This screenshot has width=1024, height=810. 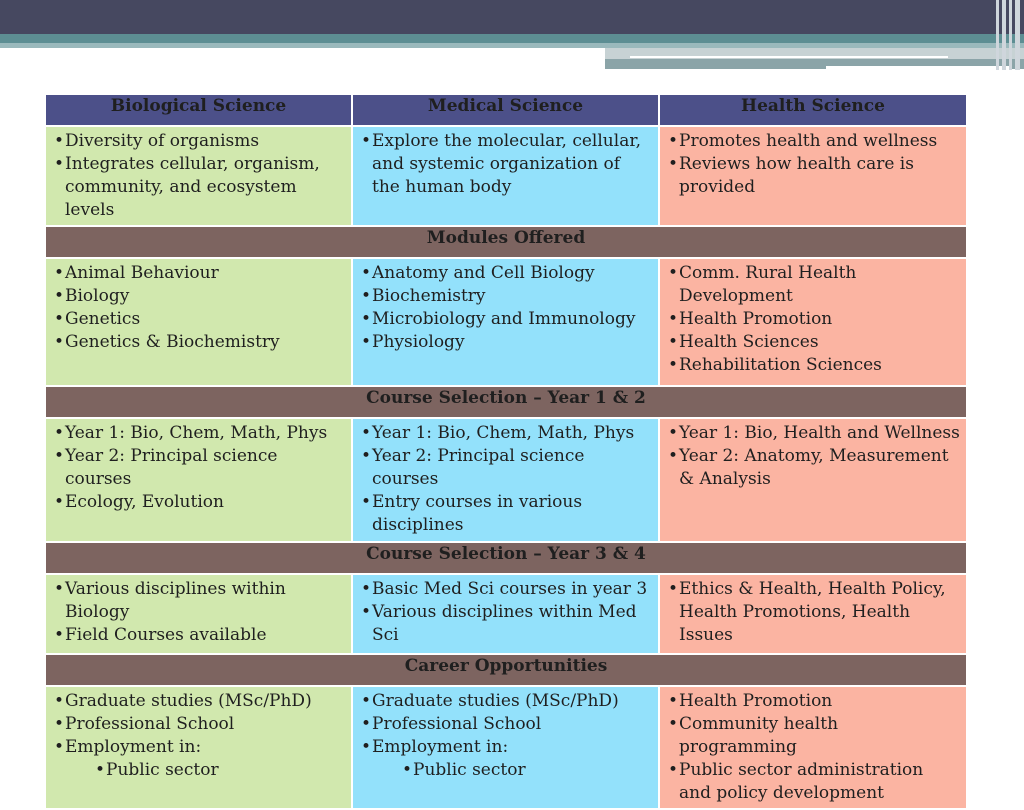 What do you see at coordinates (506, 273) in the screenshot?
I see `list-item: Anatomy and Cell Biology` at bounding box center [506, 273].